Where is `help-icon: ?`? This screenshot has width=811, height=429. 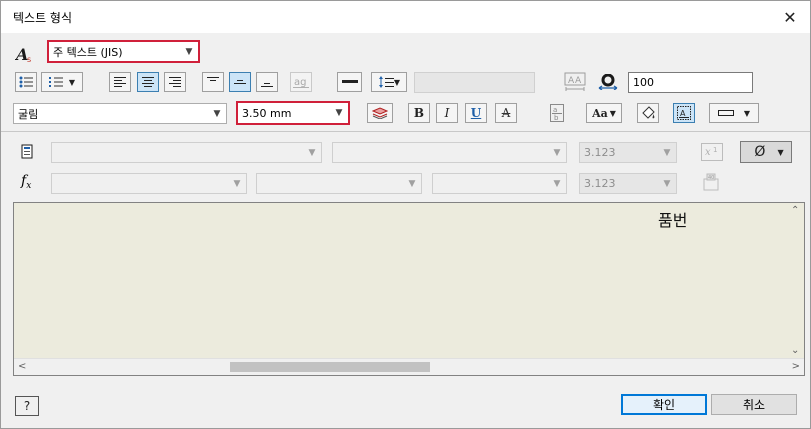
help-icon: ? is located at coordinates (27, 406).